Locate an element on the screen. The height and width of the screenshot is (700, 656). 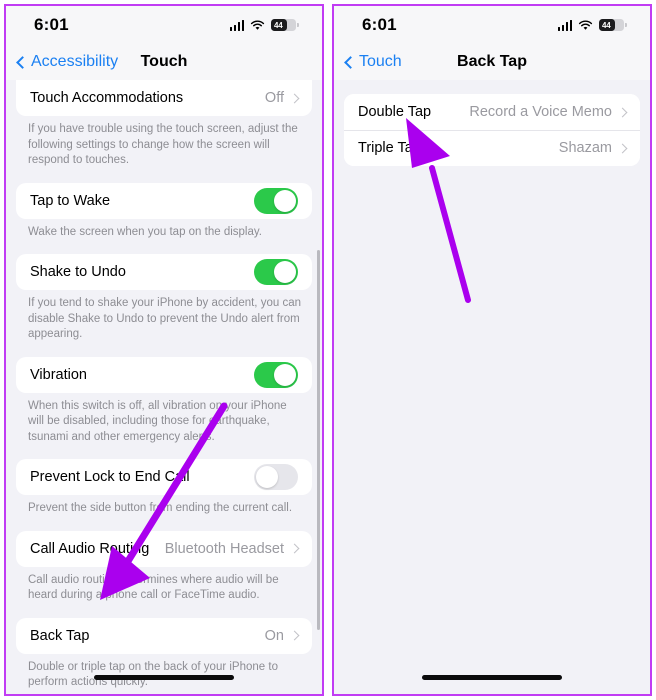
back-button-accessibility: Accessibility is located at coordinates (67, 62).